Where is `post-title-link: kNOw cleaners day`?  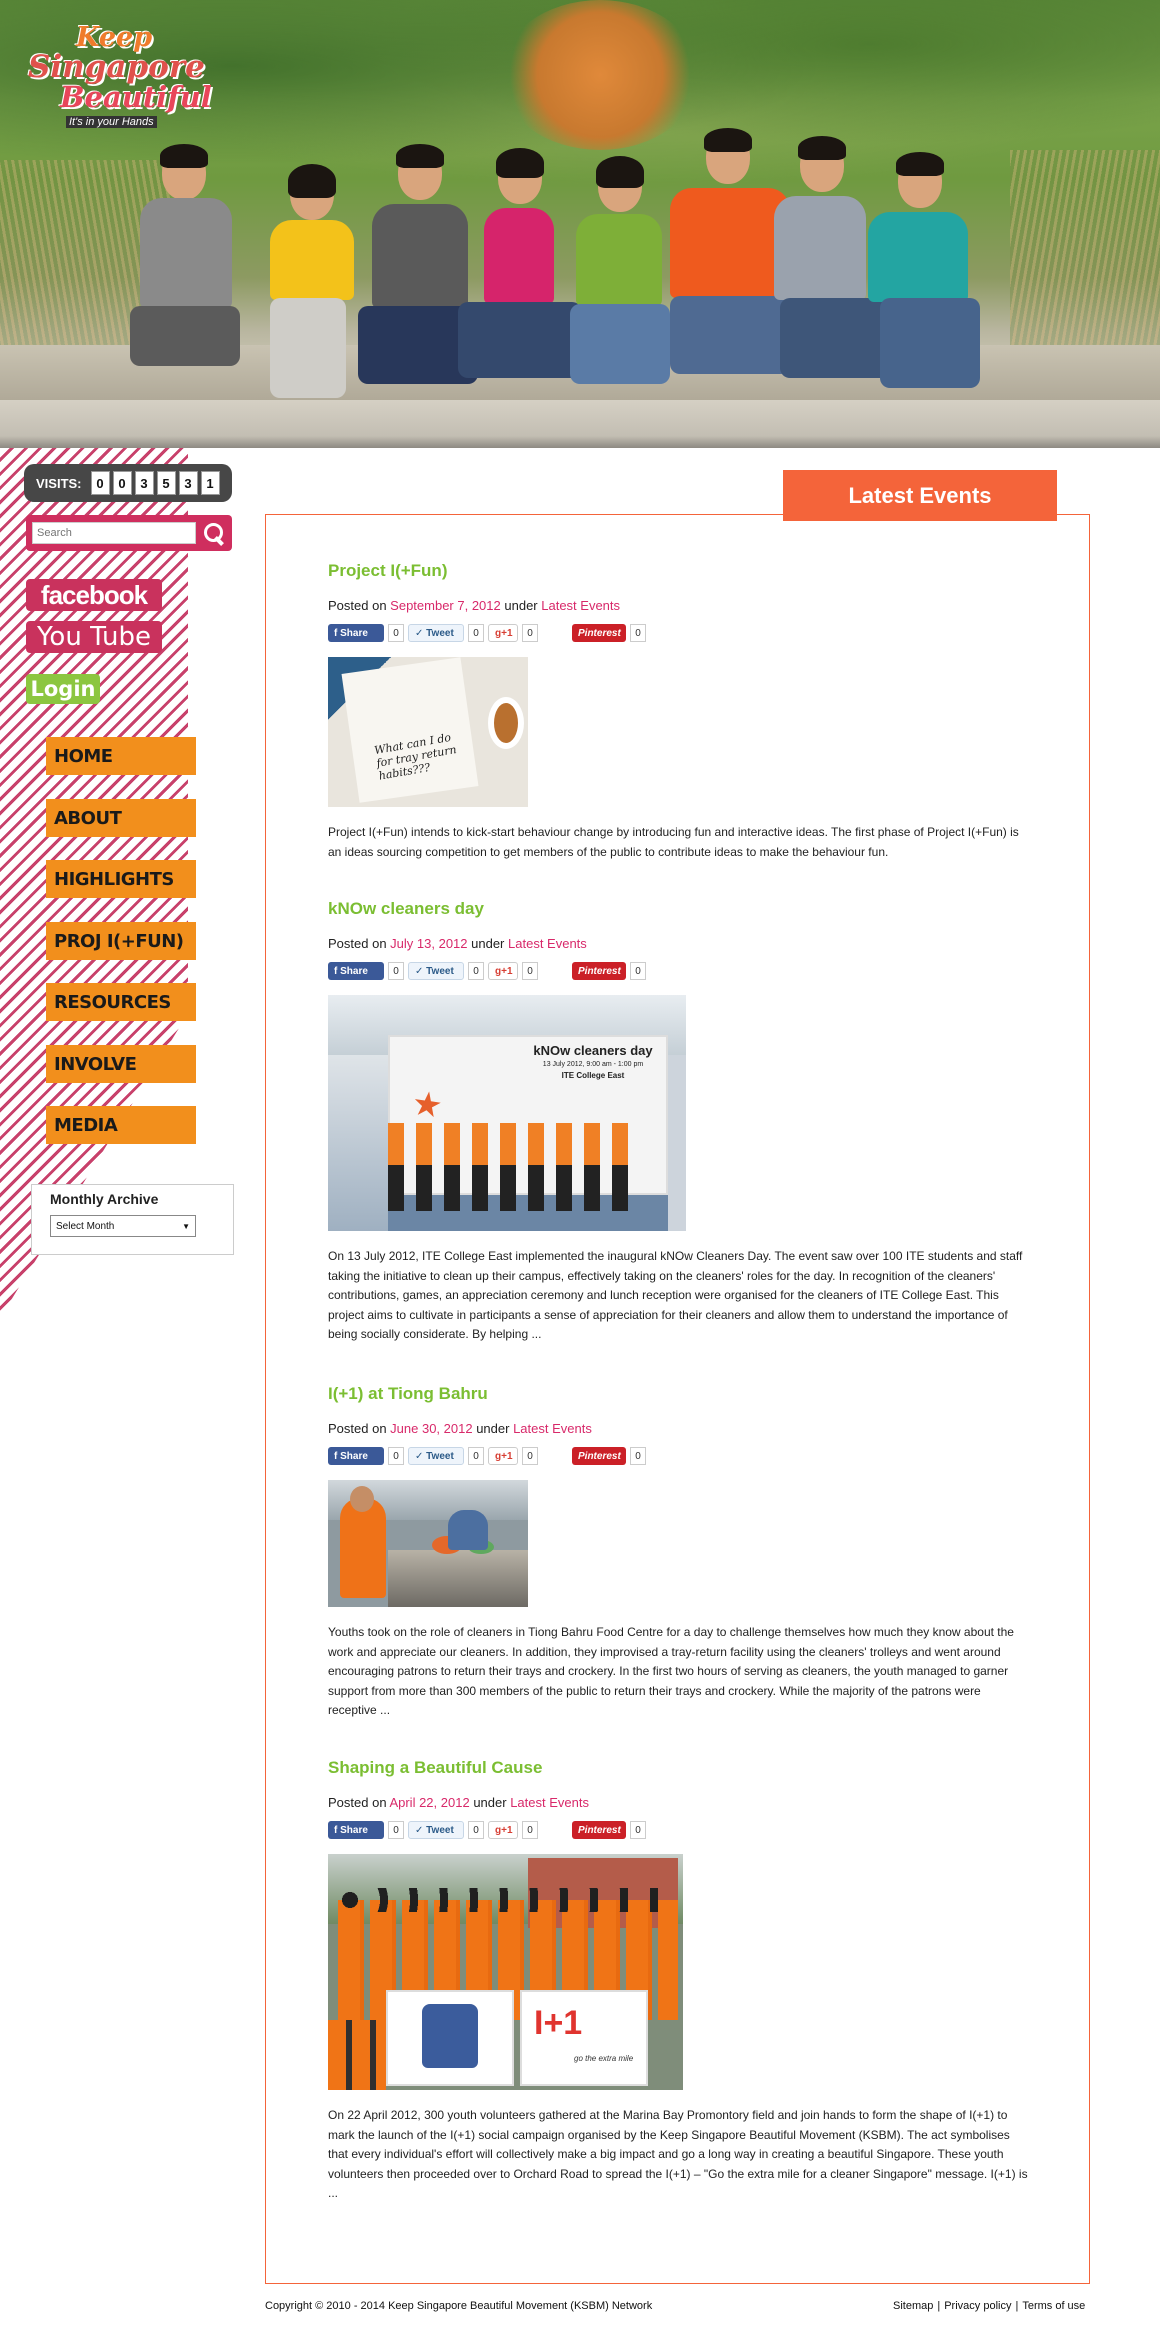 post-title-link: kNOw cleaners day is located at coordinates (678, 909).